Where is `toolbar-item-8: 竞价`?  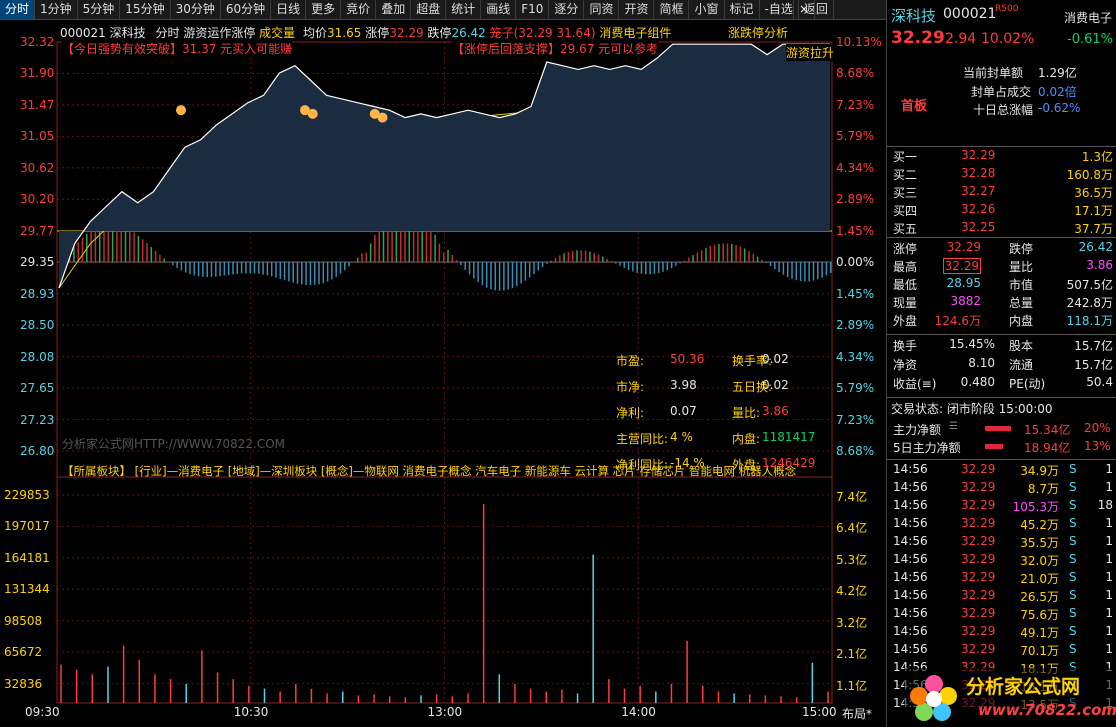 toolbar-item-8: 竞价 is located at coordinates (359, 9).